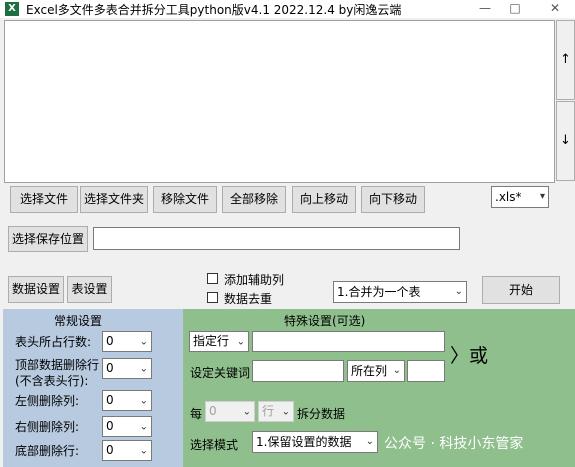 The width and height of the screenshot is (575, 467). I want to click on extension-filter-value: .xls*, so click(508, 197).